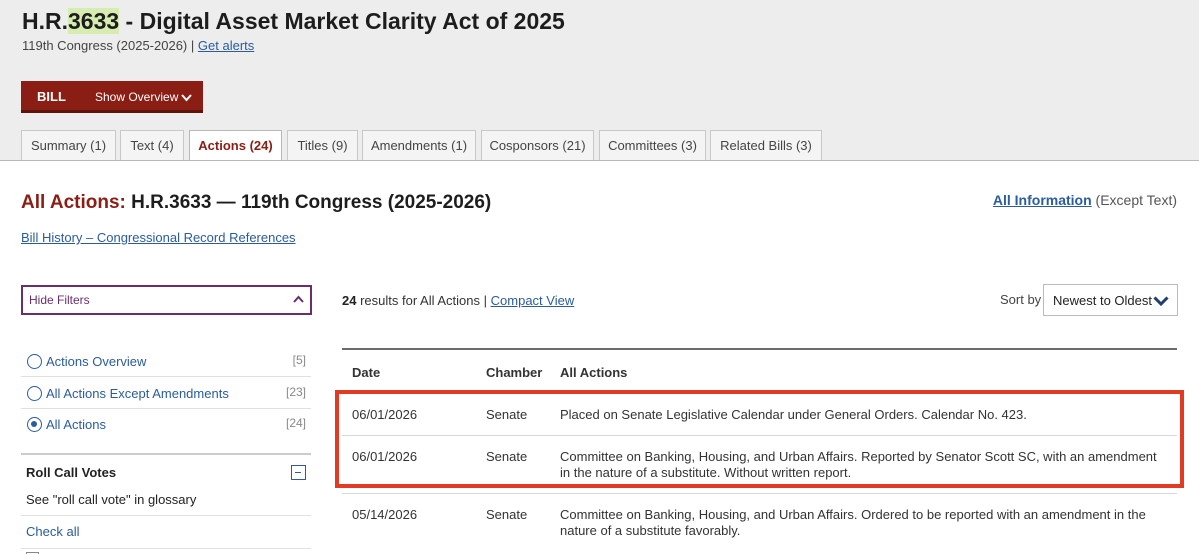 This screenshot has height=554, width=1199. I want to click on column-header-chamber: Chamber, so click(514, 372).